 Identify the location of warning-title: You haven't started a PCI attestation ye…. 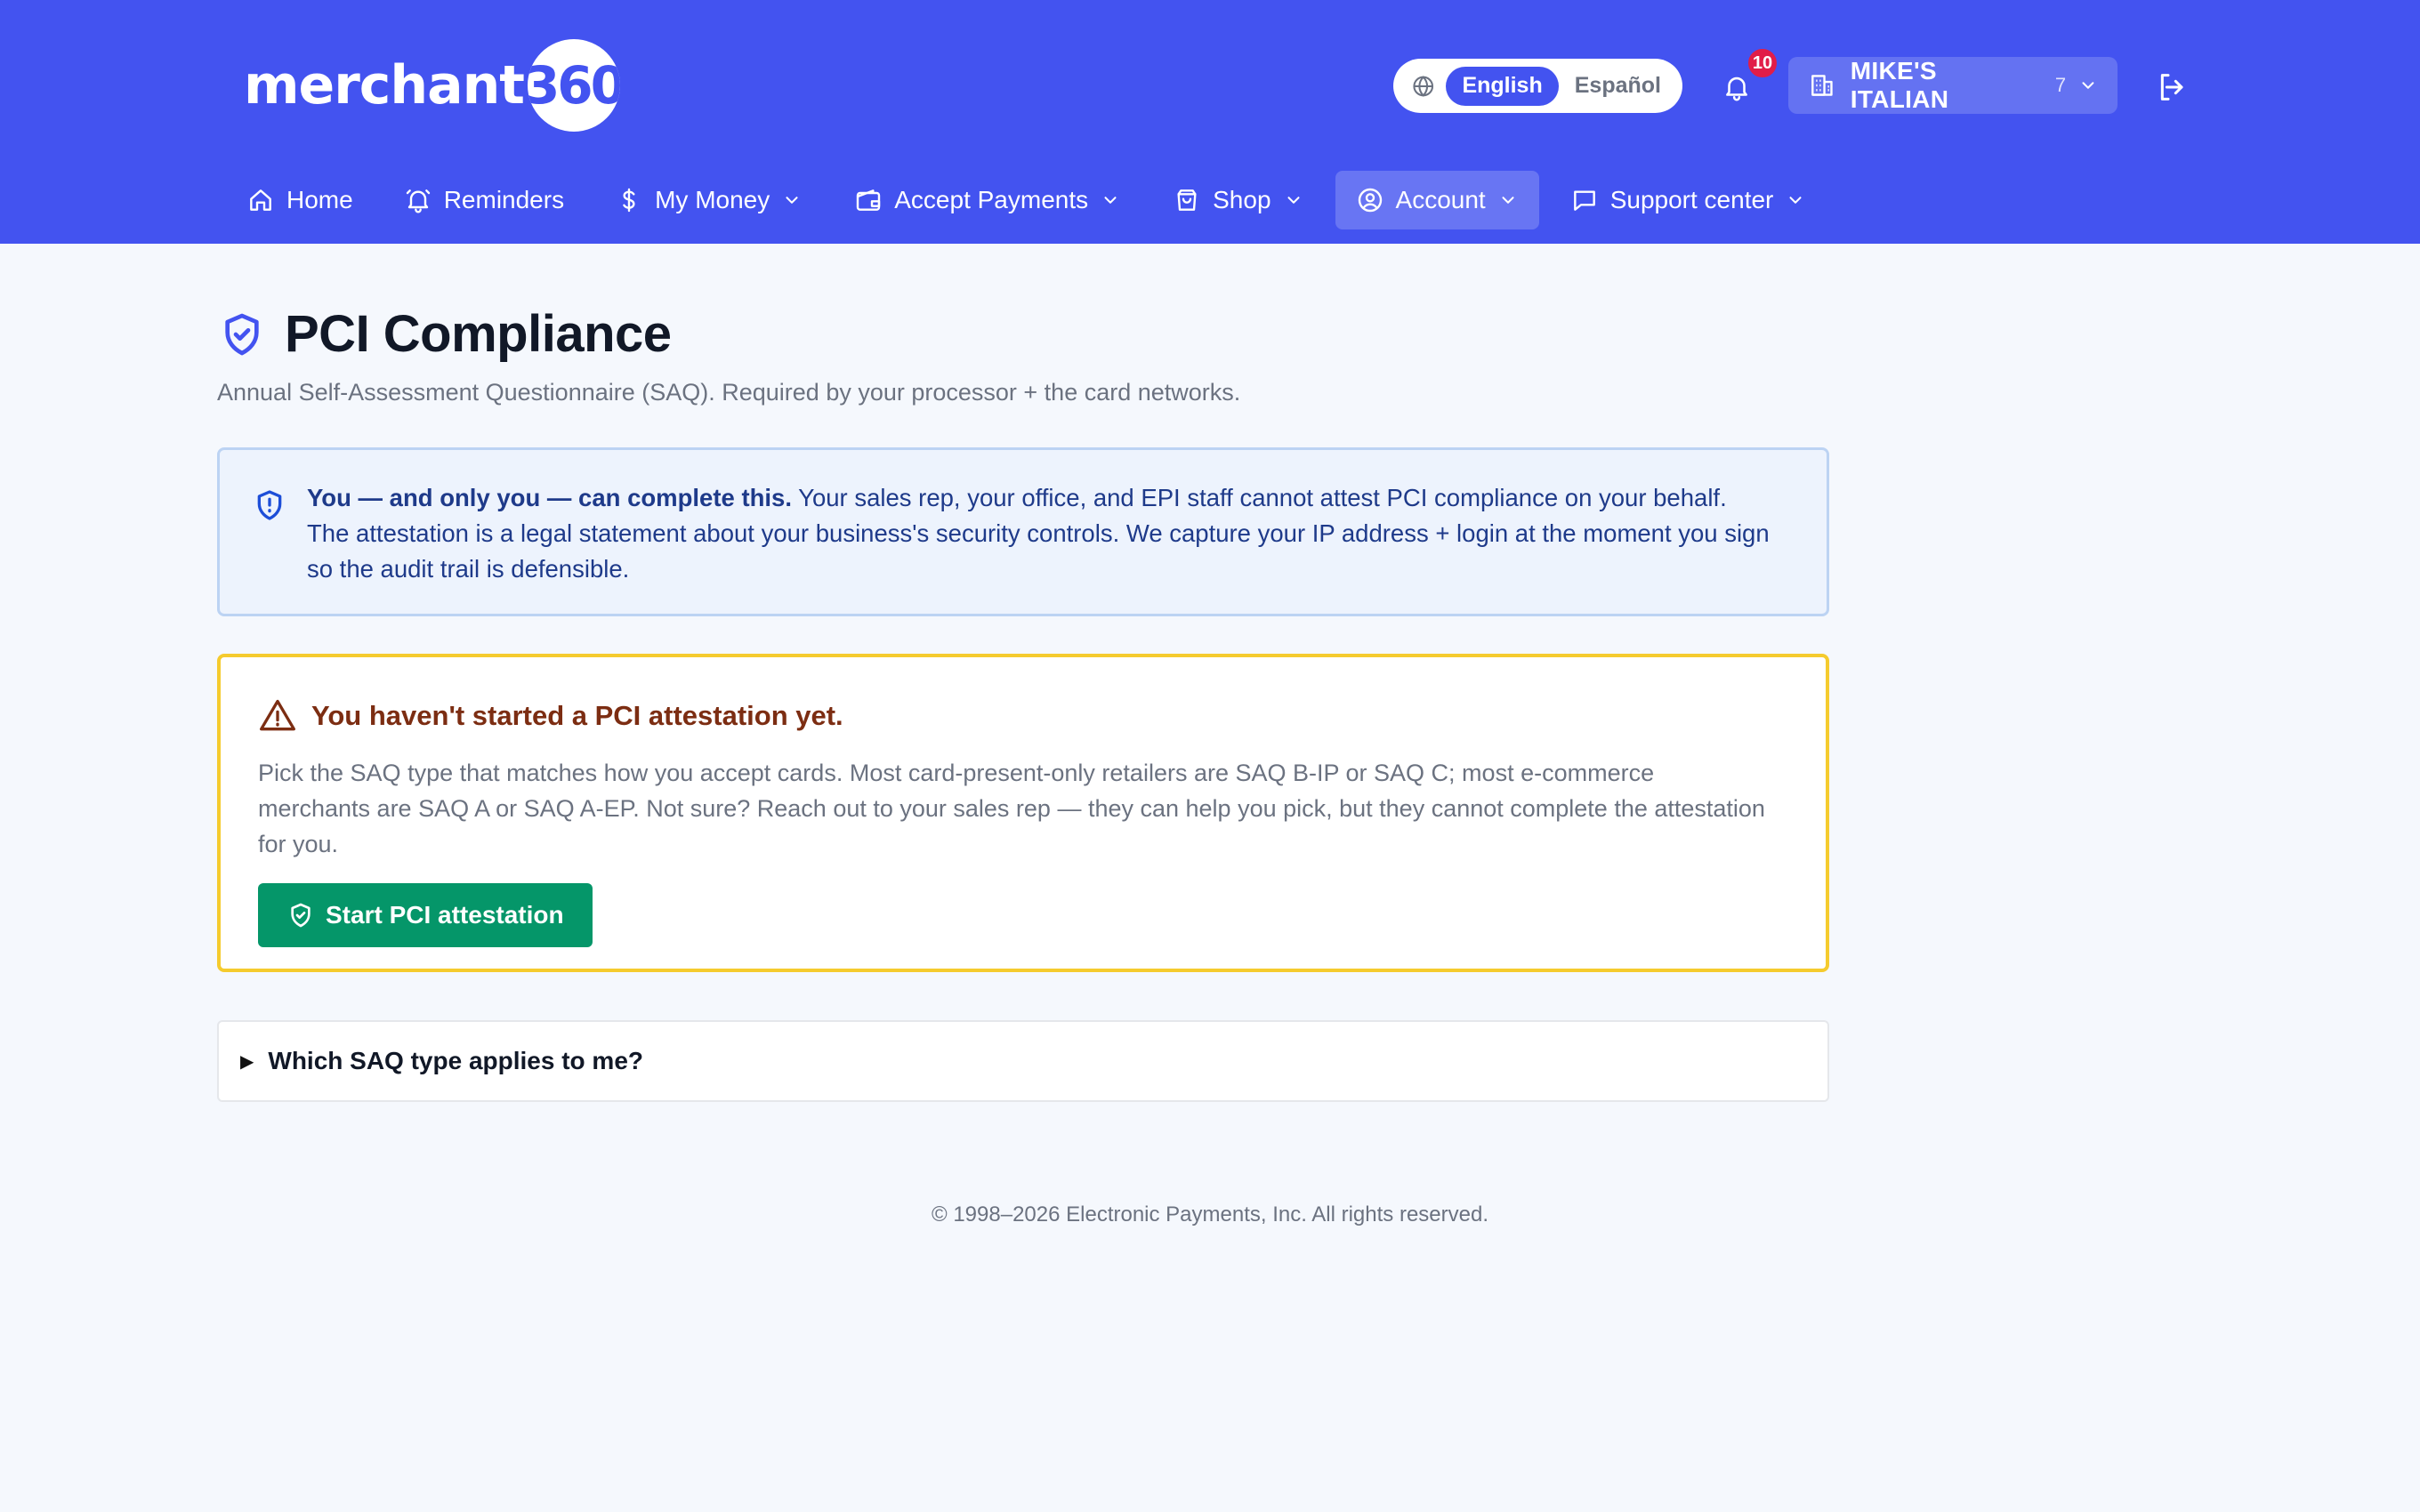
(577, 715).